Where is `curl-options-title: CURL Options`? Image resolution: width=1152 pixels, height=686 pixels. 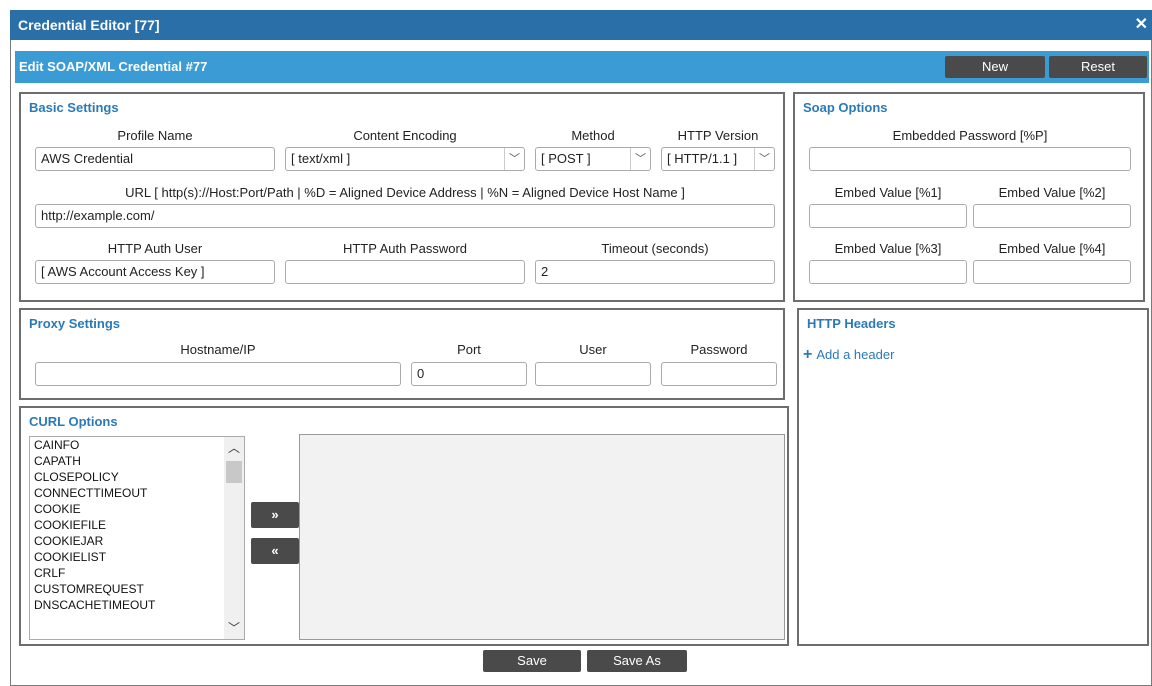 curl-options-title: CURL Options is located at coordinates (73, 421).